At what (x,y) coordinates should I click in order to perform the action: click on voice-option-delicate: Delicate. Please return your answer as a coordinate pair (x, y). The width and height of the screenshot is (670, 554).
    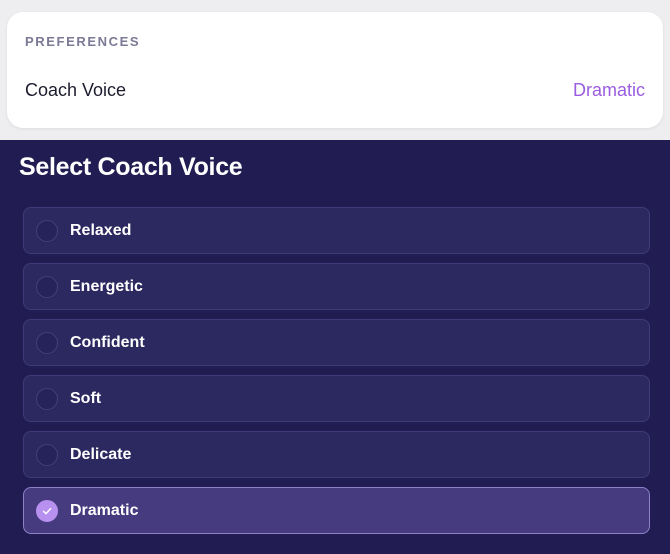
    Looking at the image, I should click on (336, 454).